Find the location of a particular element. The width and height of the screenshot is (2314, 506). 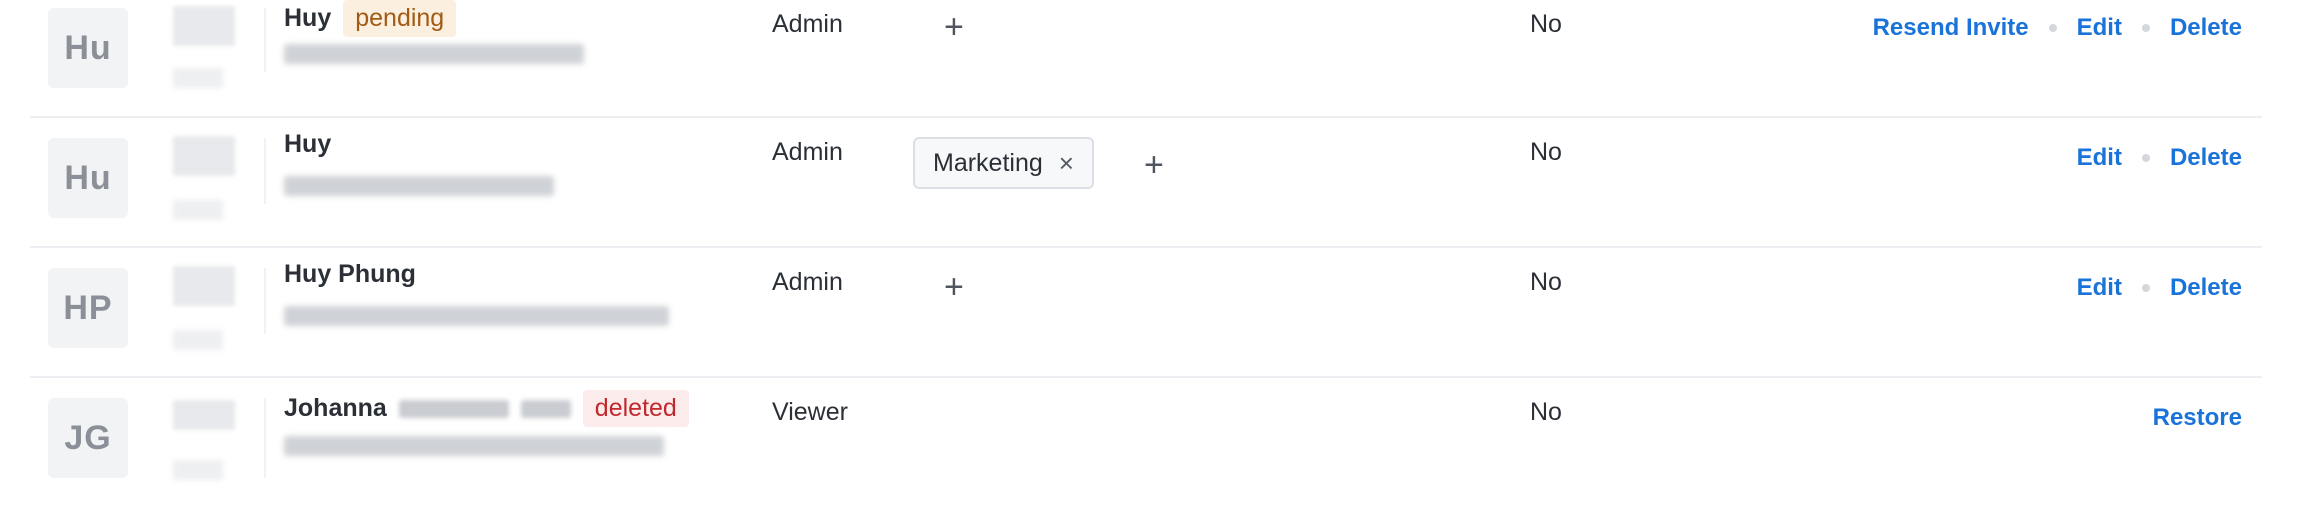

user-name-line: Huy pending is located at coordinates (370, 18).